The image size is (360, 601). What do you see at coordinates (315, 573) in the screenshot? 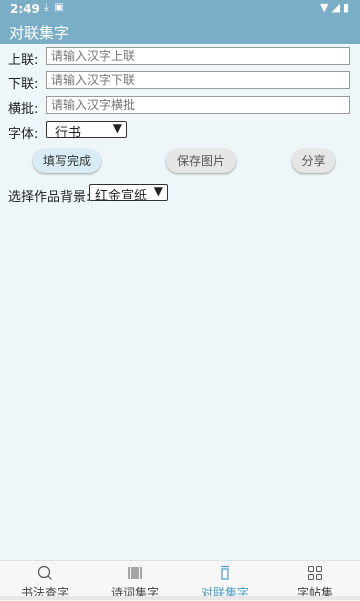
I see `grid-icon` at bounding box center [315, 573].